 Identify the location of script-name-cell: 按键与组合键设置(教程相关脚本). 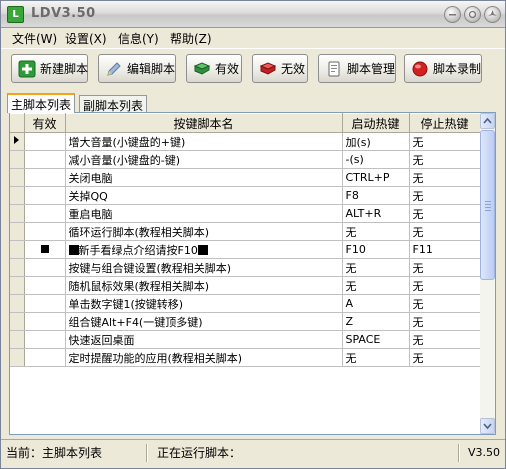
(204, 267).